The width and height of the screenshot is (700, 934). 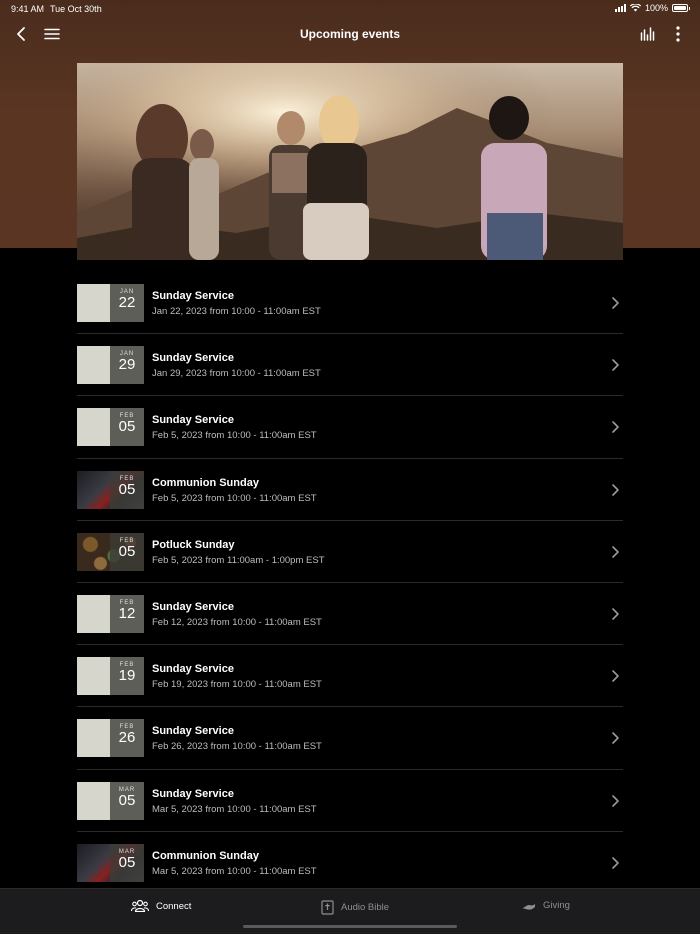 I want to click on bar-chart-icon, so click(x=647, y=34).